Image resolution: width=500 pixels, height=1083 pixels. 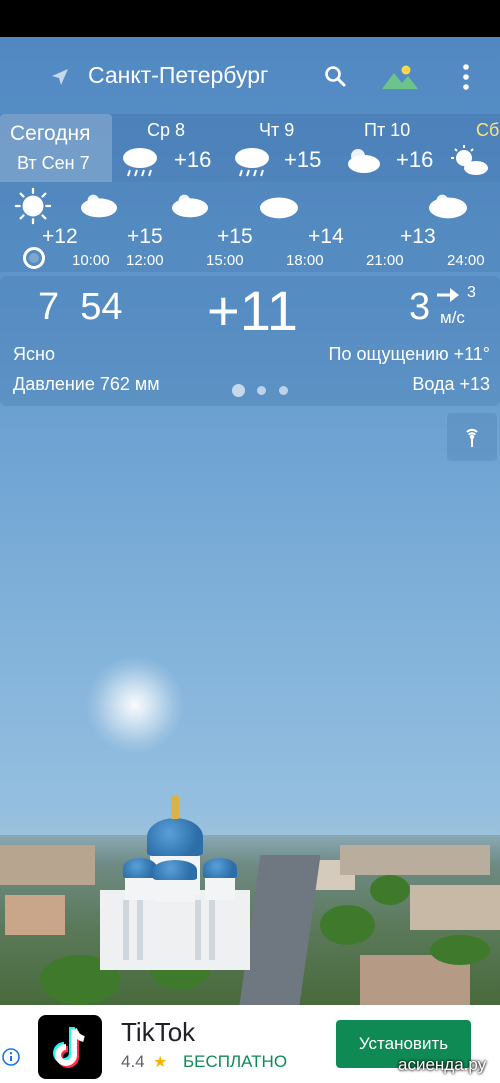 I want to click on day-label: Ср 8, so click(x=166, y=130).